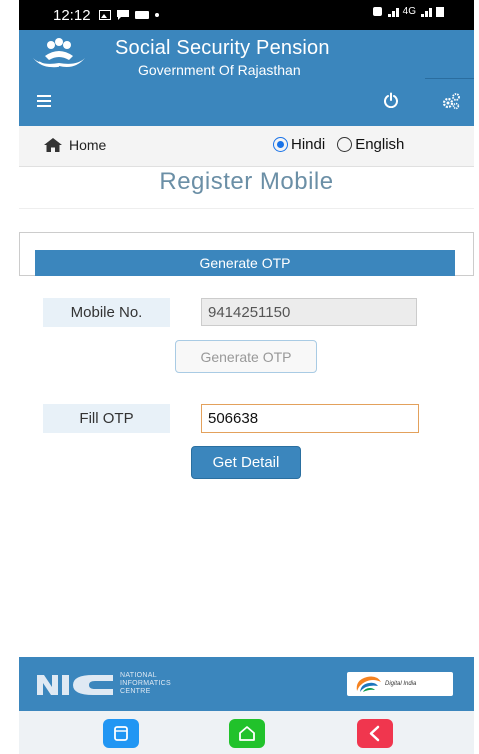 This screenshot has width=479, height=754. What do you see at coordinates (246, 462) in the screenshot?
I see `get-detail-button: Get Detail` at bounding box center [246, 462].